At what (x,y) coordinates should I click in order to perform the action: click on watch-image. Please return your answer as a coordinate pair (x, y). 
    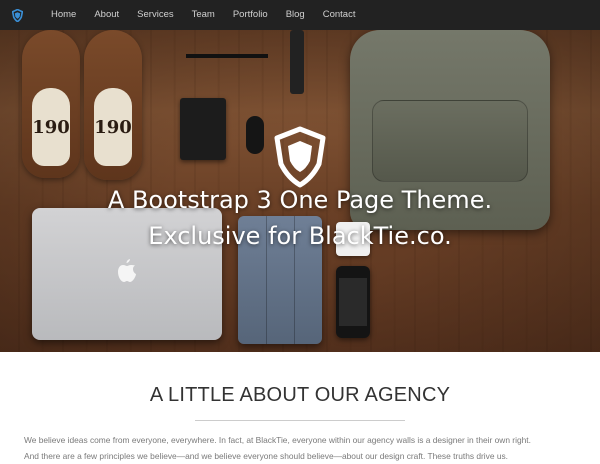
    Looking at the image, I should click on (297, 62).